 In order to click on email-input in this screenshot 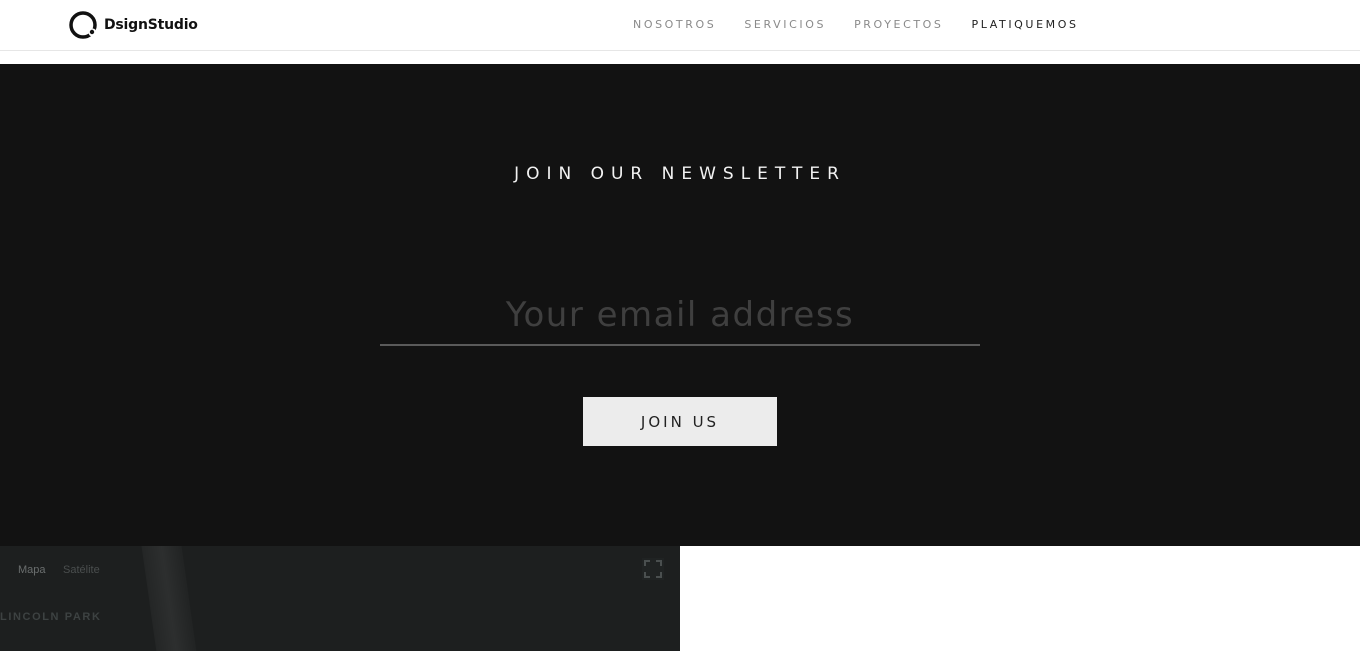, I will do `click(680, 316)`.